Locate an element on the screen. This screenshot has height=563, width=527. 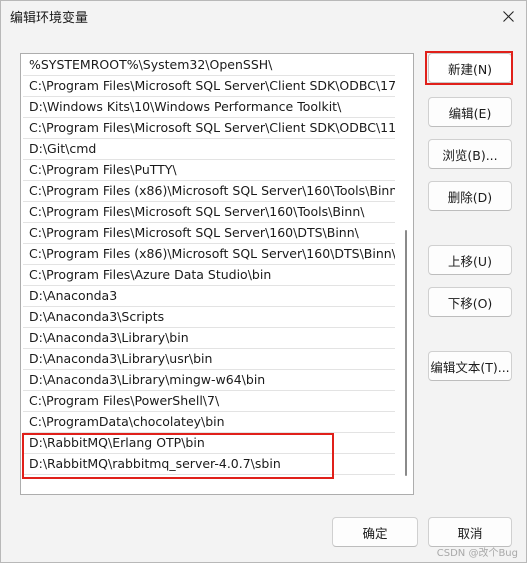
ok-button: 确定 is located at coordinates (375, 532).